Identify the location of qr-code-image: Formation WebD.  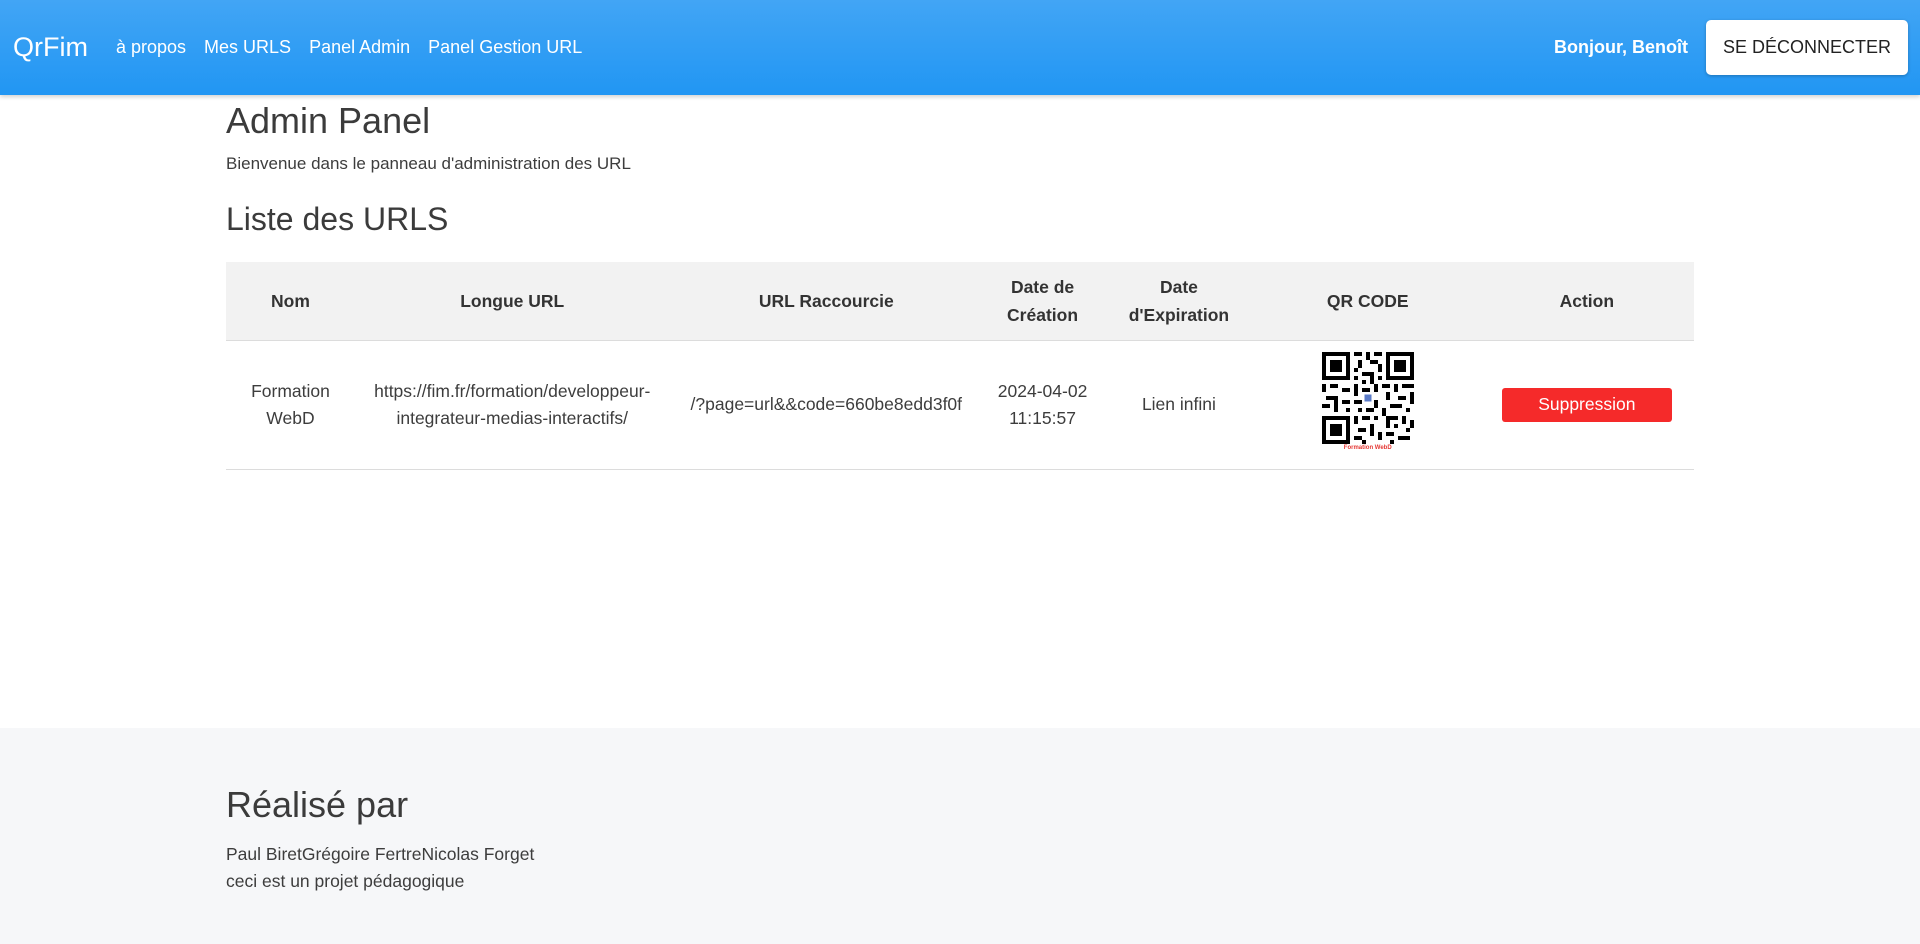
(1367, 404).